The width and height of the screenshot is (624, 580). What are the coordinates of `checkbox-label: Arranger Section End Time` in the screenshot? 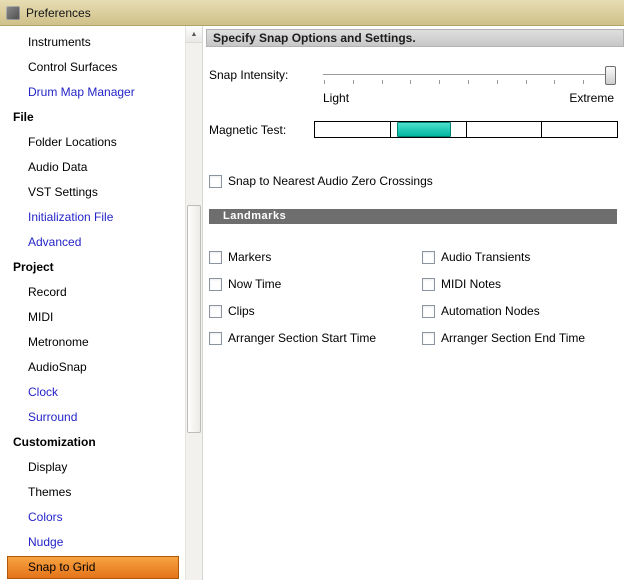 It's located at (513, 338).